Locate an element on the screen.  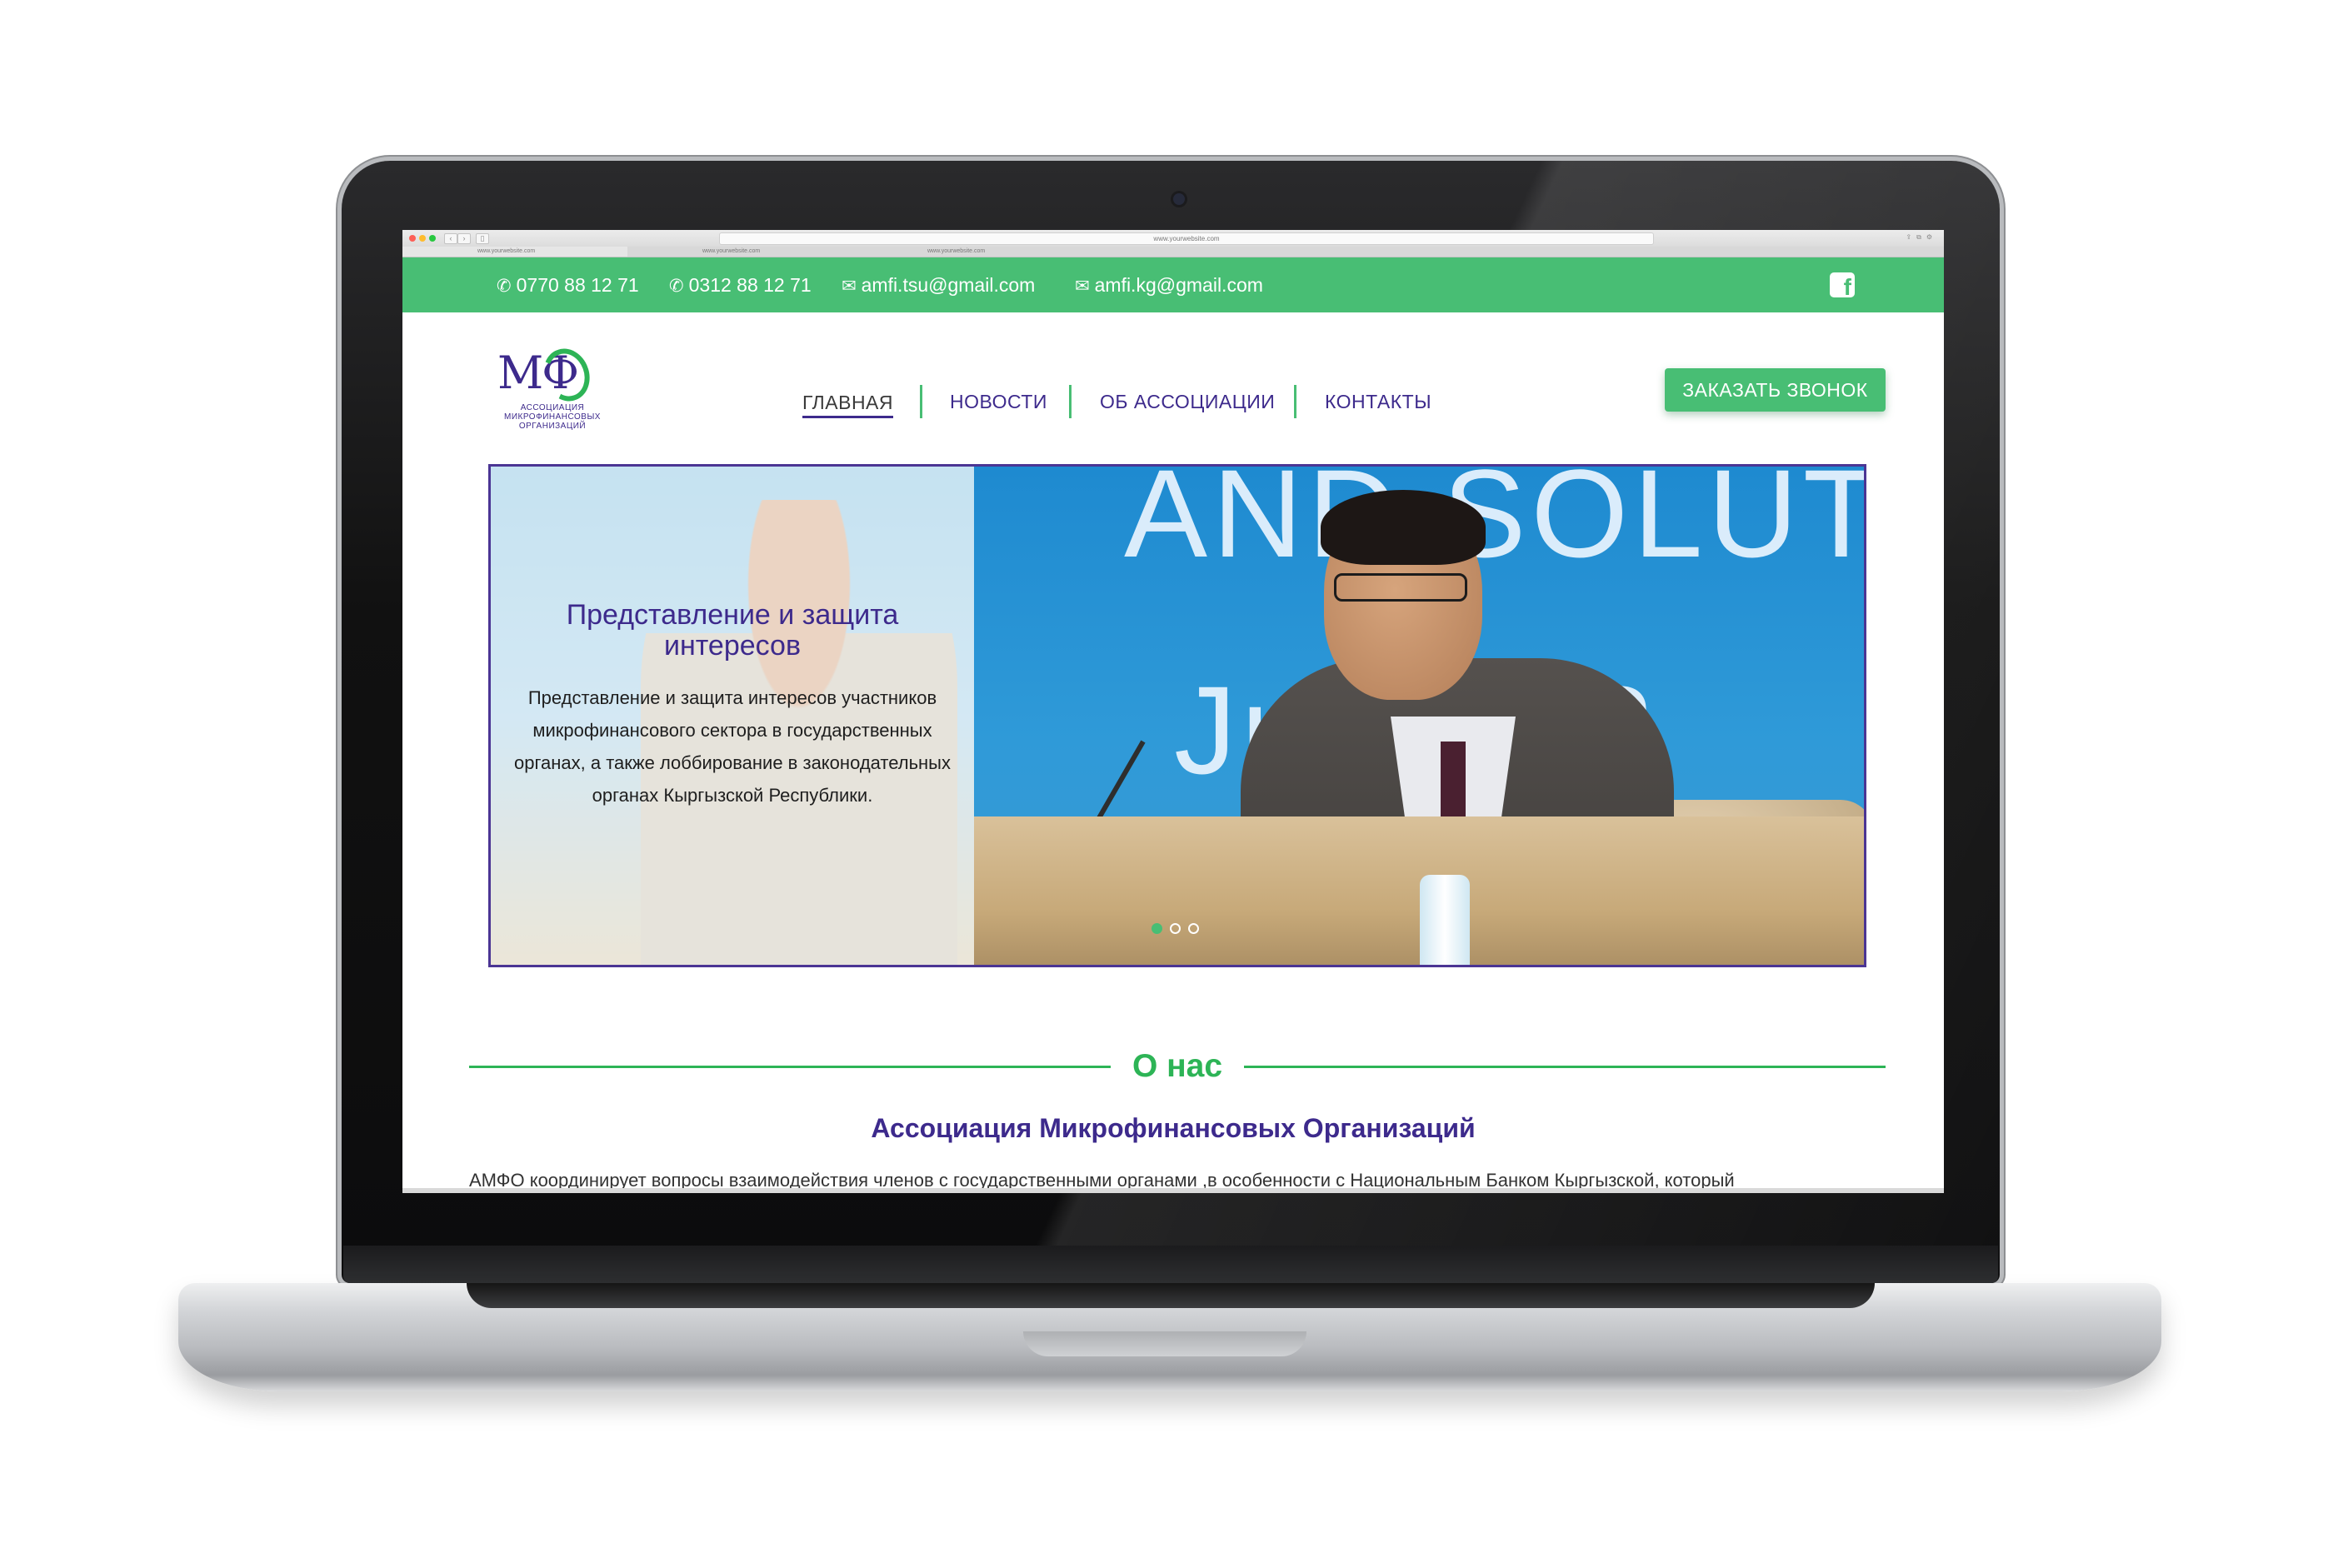
backdrop-banner-text: AND SOLUTIO is located at coordinates (1494, 523).